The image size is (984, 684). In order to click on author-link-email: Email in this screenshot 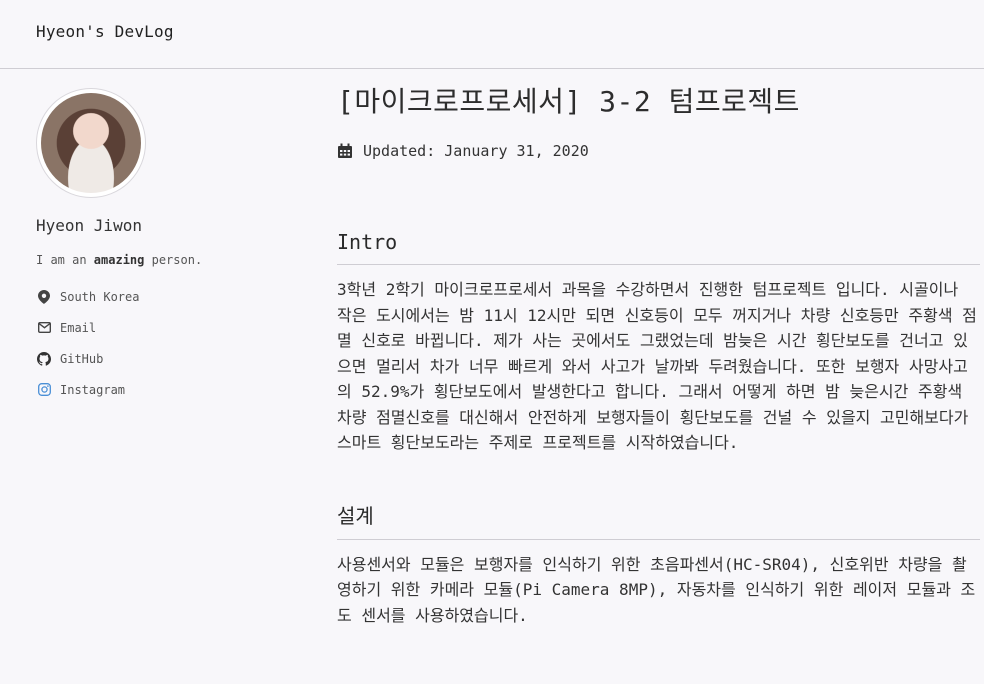, I will do `click(166, 327)`.